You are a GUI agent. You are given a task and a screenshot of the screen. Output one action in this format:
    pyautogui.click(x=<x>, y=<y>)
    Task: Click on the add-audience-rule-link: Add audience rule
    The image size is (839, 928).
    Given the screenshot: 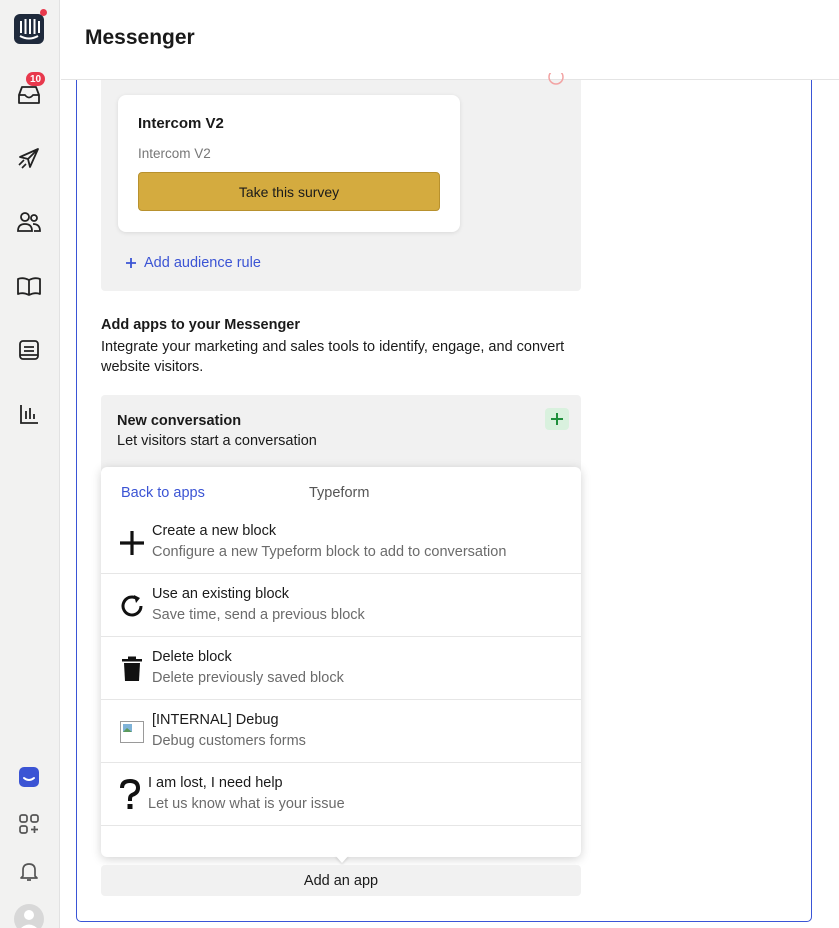 What is the action you would take?
    pyautogui.click(x=193, y=263)
    